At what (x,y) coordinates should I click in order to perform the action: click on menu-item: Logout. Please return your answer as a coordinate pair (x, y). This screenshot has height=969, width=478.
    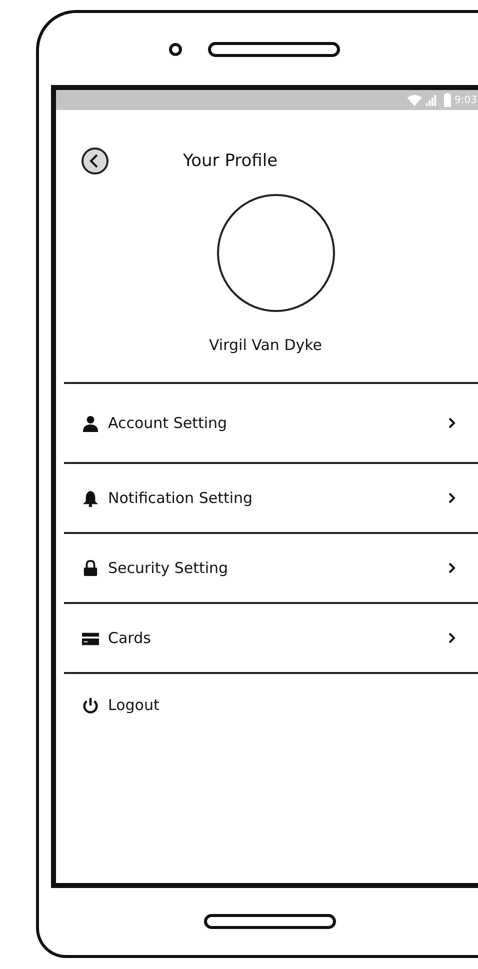
    Looking at the image, I should click on (271, 704).